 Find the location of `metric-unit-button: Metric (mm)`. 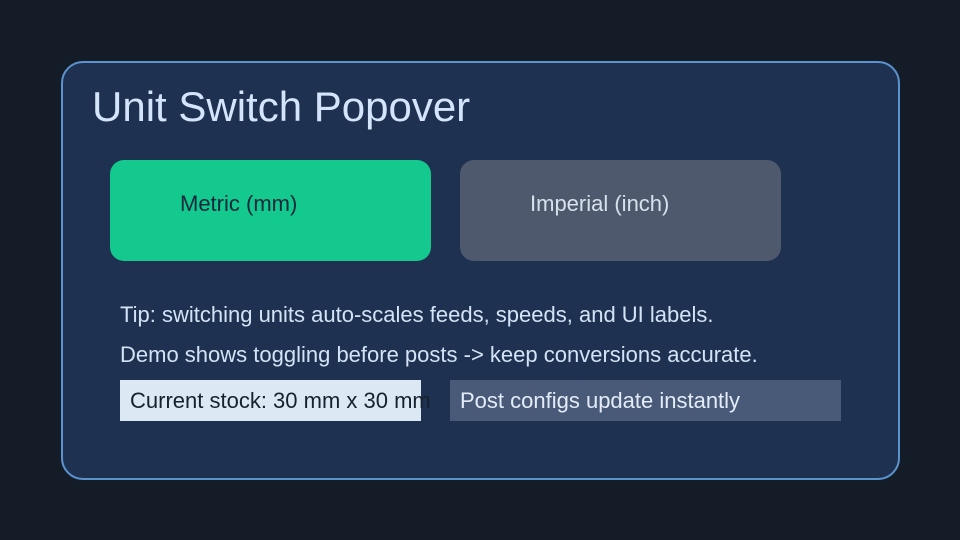

metric-unit-button: Metric (mm) is located at coordinates (270, 210).